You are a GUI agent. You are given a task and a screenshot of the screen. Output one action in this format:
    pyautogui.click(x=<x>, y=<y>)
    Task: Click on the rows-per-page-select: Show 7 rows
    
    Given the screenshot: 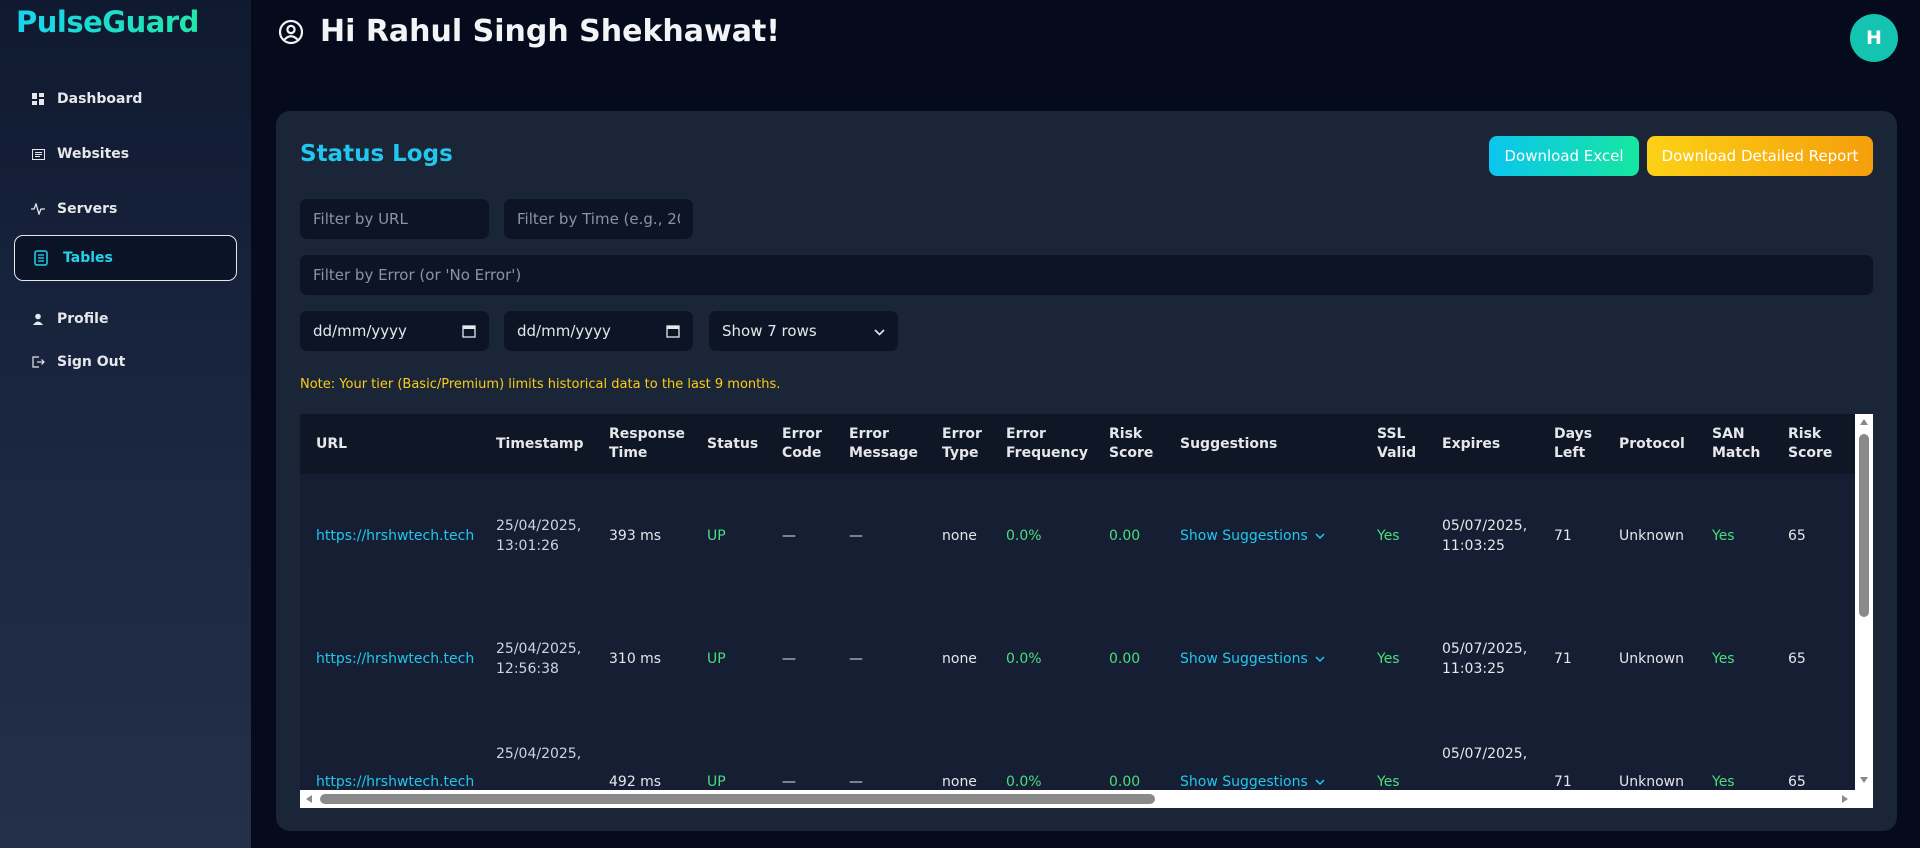 What is the action you would take?
    pyautogui.click(x=803, y=331)
    